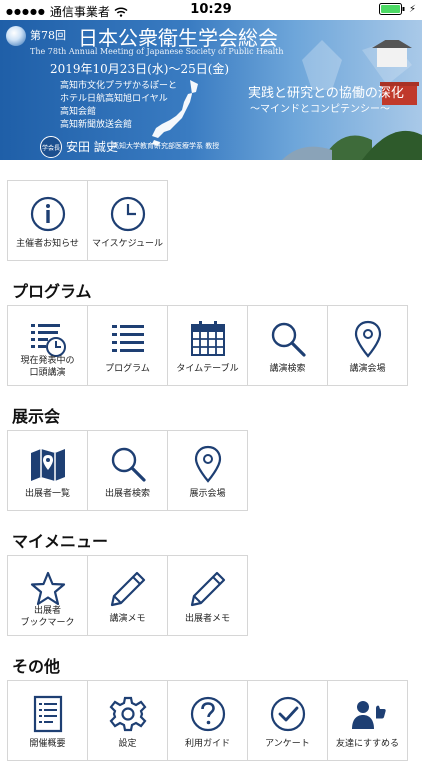  Describe the element at coordinates (175, 113) in the screenshot. I see `japan-map-illustration` at that location.